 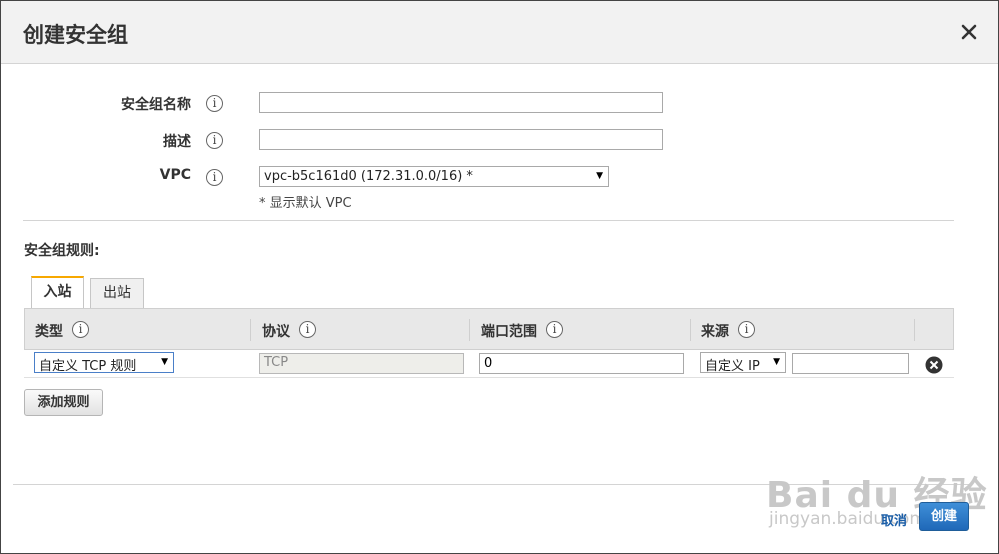 I want to click on vpc-select-value: vpc-b5c161d0 (172.31.0.0/16) *, so click(x=368, y=176).